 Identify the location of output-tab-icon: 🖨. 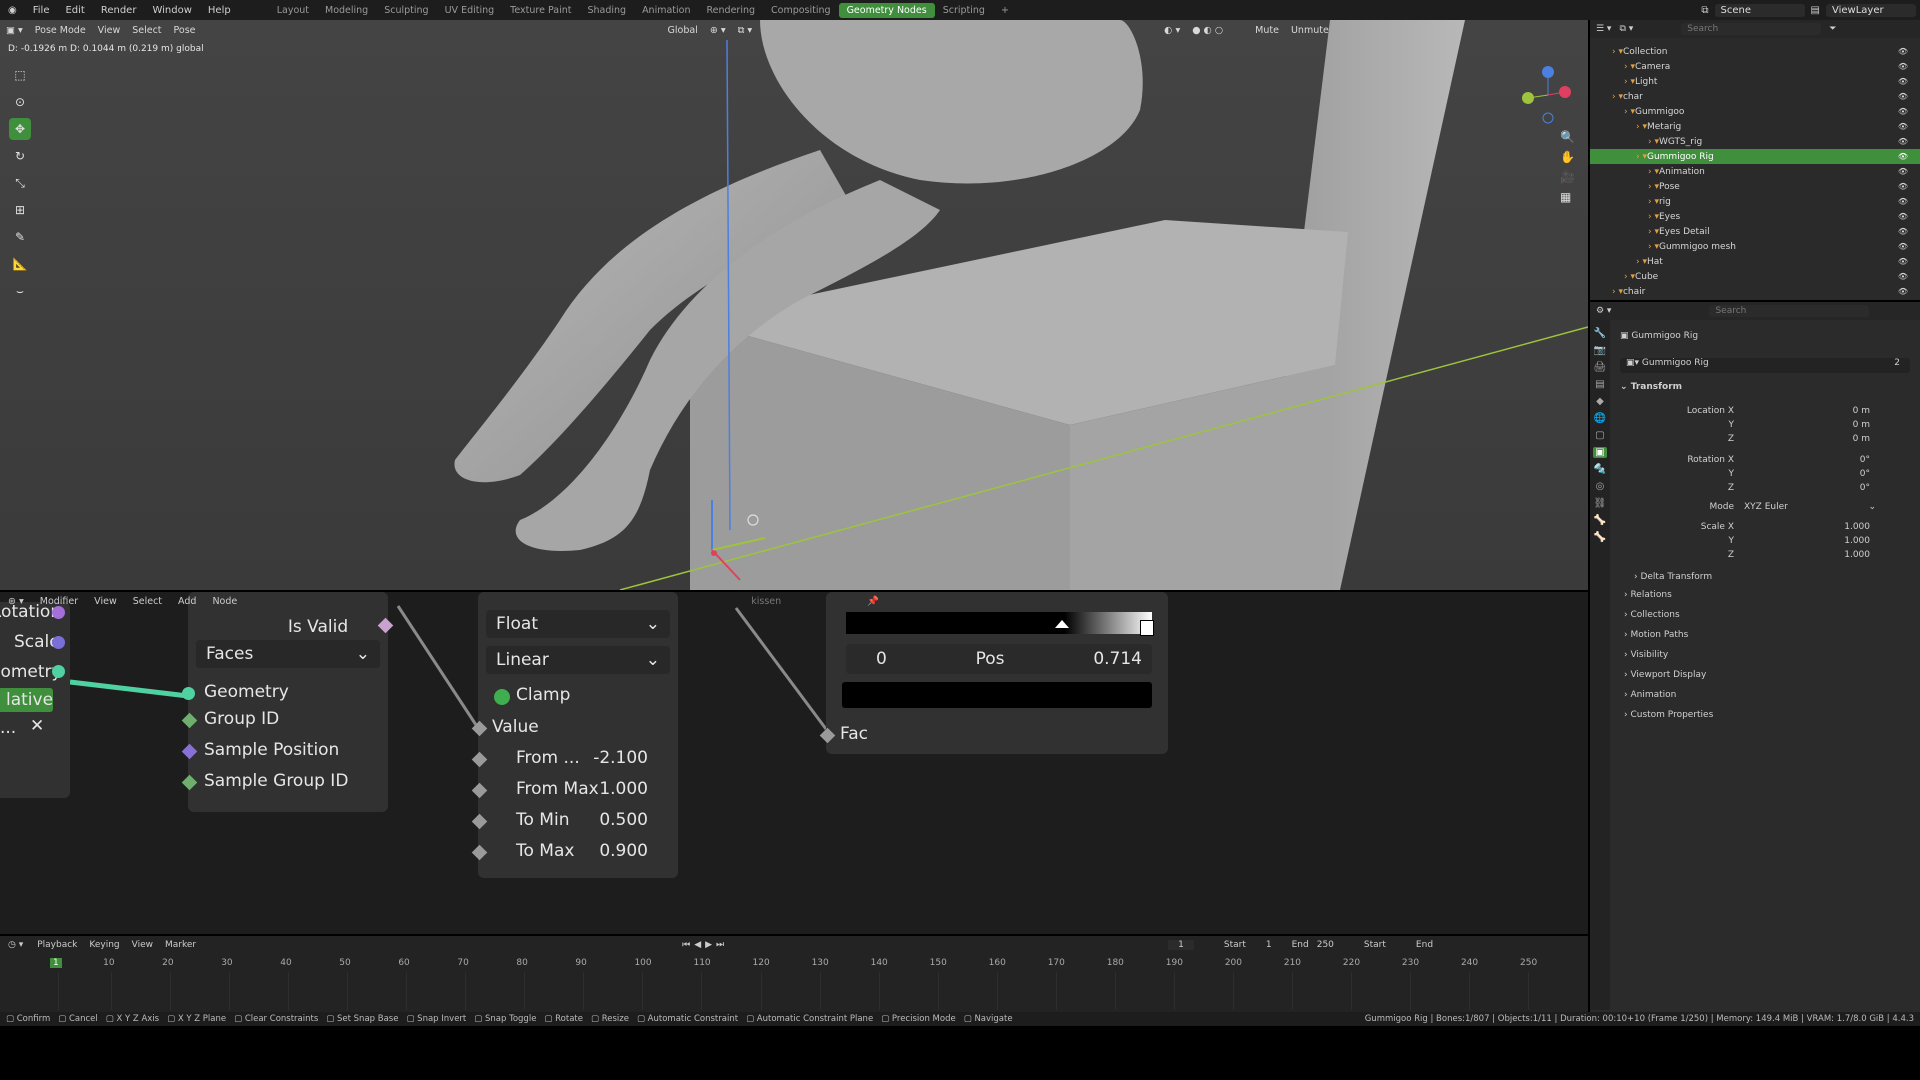
(1600, 367).